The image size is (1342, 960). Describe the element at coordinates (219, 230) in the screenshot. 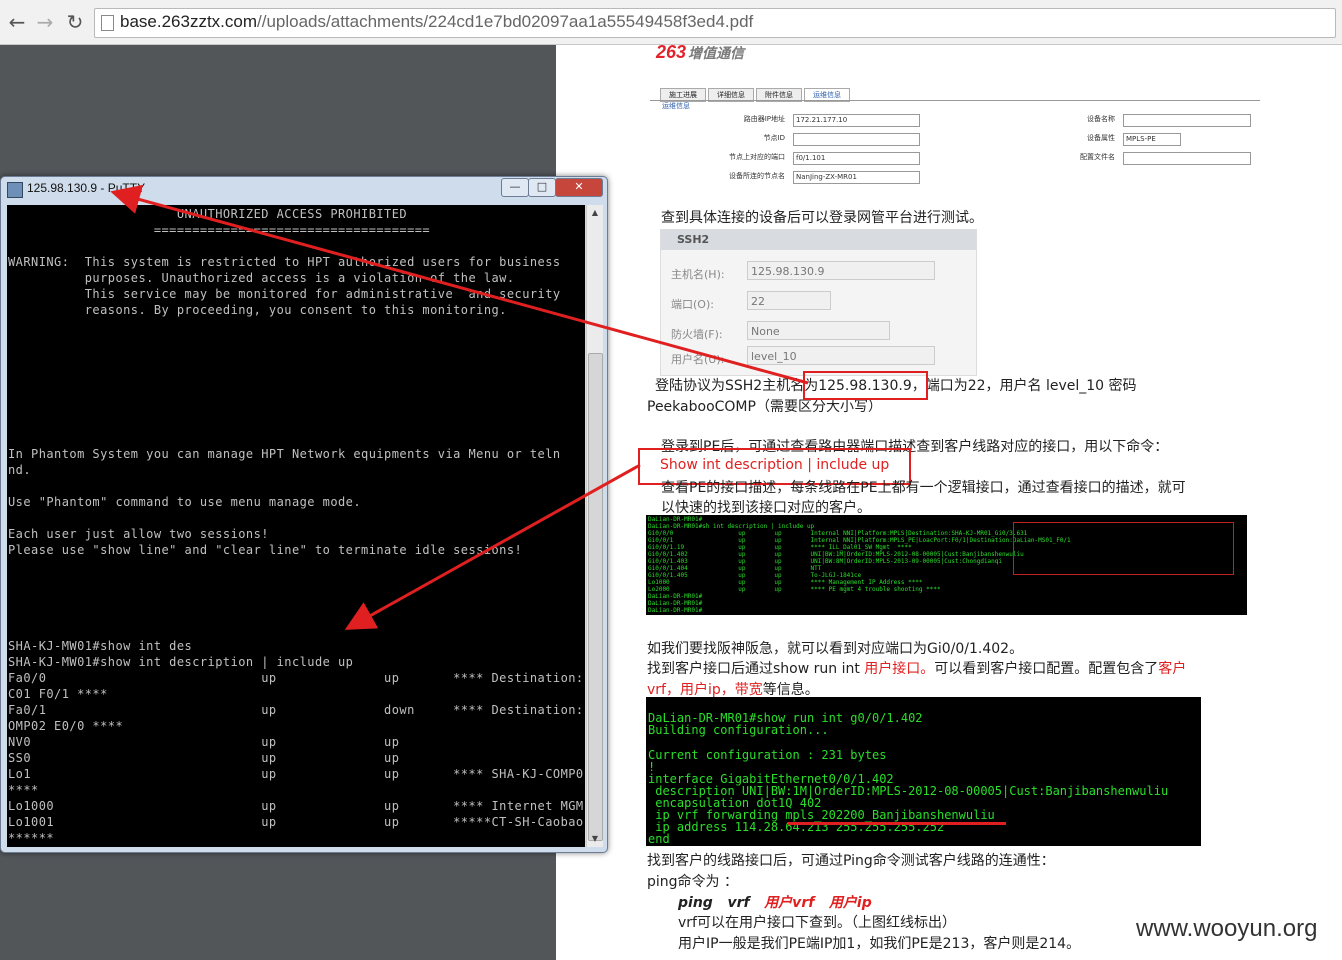

I see `terminal-line: ====================================` at that location.